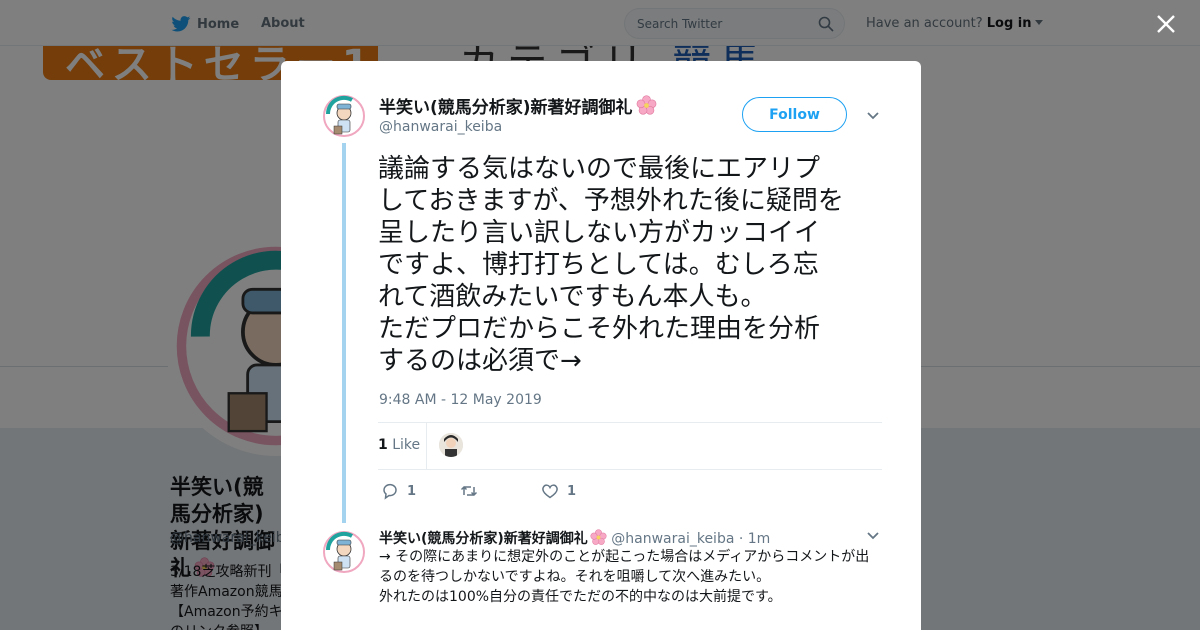  I want to click on reply-author-handle: @hanwarai_keiba, so click(672, 539).